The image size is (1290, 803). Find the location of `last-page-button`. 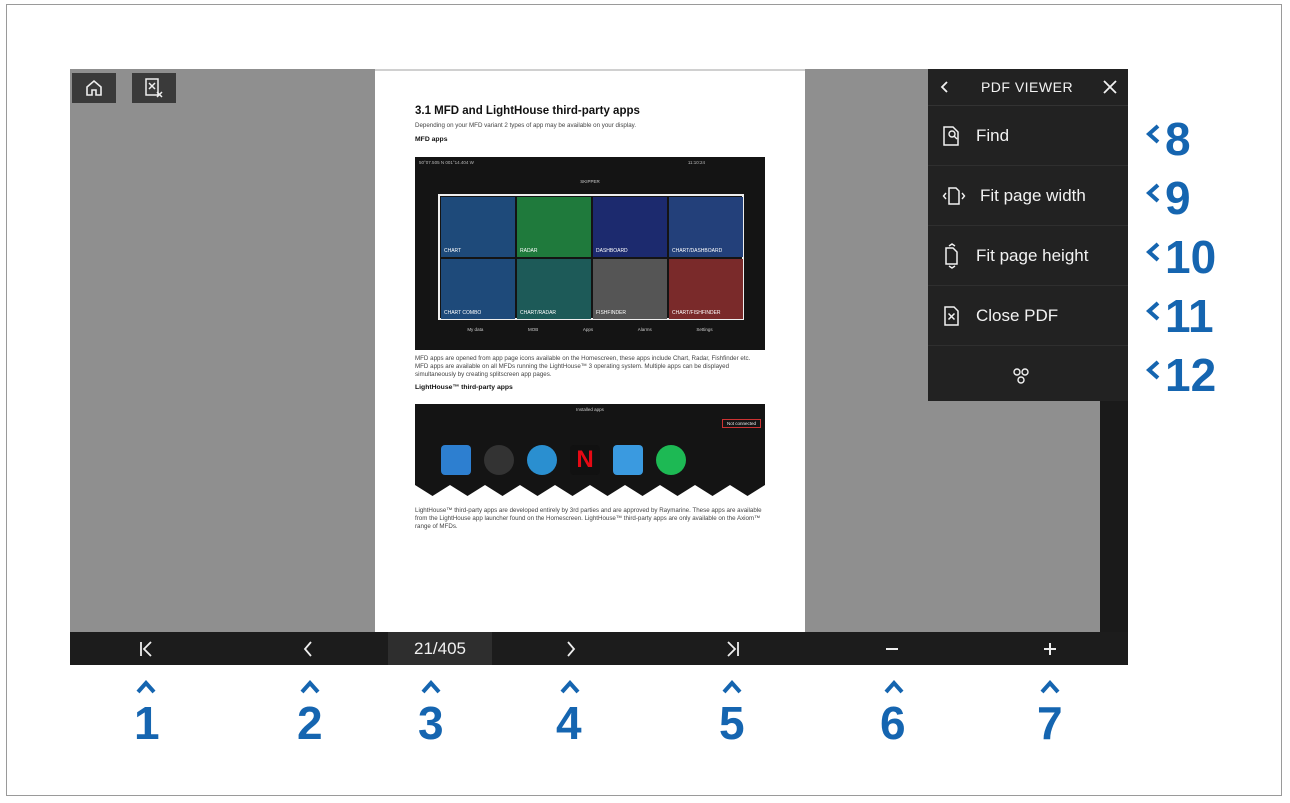

last-page-button is located at coordinates (733, 648).